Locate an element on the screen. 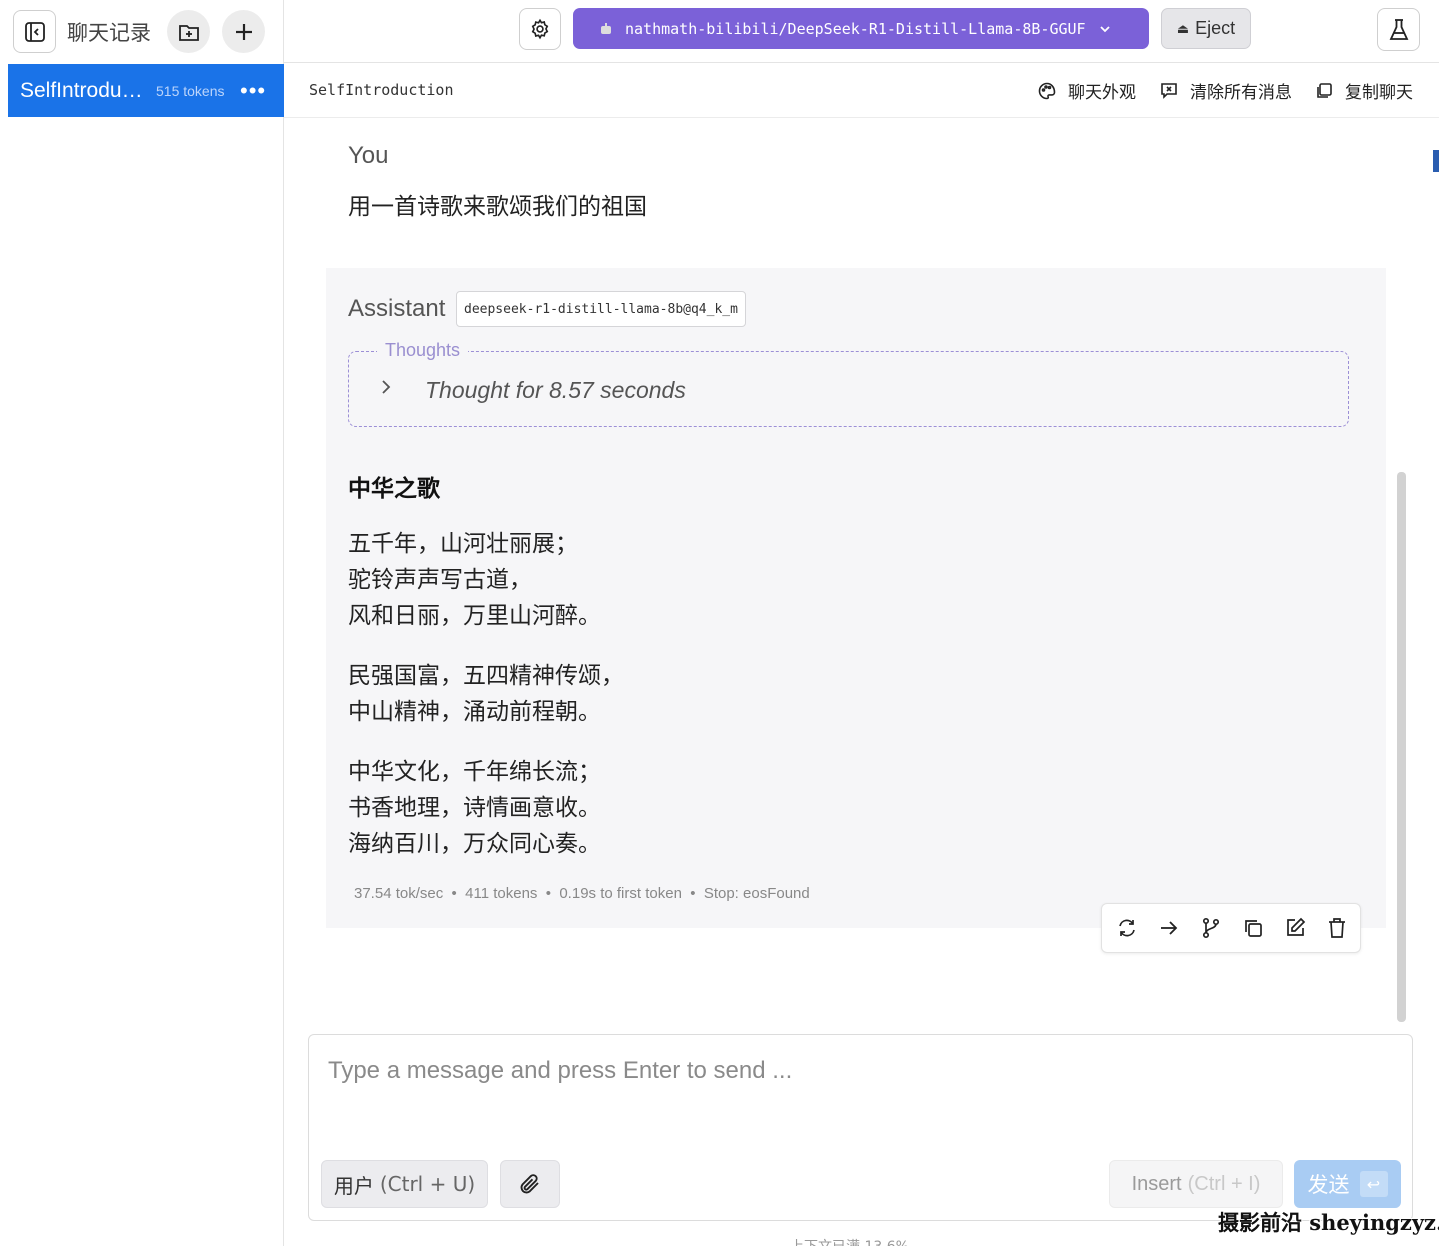 Image resolution: width=1439 pixels, height=1246 pixels. send-button: 发送 ↩ is located at coordinates (1347, 1184).